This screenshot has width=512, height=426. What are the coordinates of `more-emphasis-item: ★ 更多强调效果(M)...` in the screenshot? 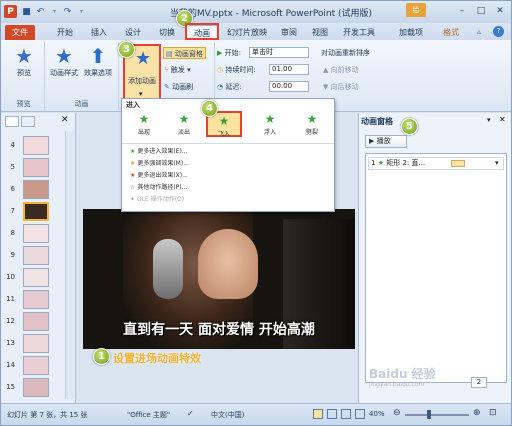 It's located at (159, 163).